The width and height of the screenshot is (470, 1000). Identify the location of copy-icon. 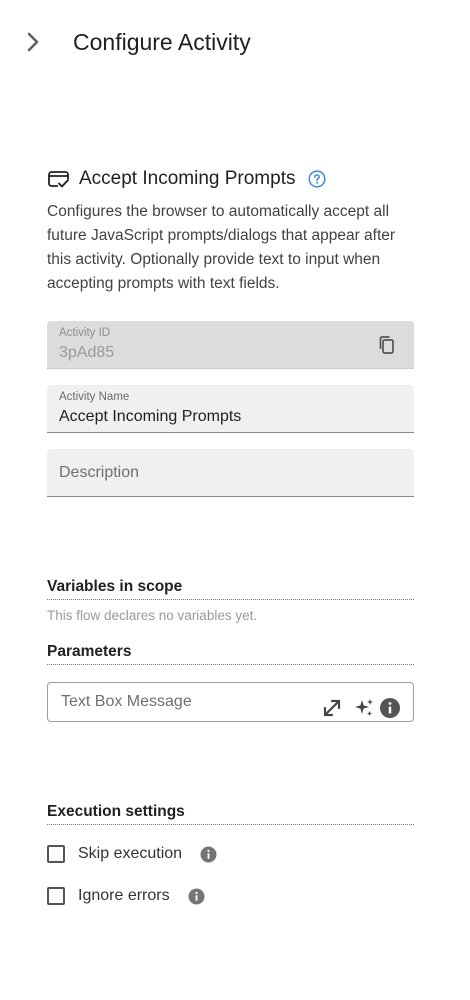
(387, 345).